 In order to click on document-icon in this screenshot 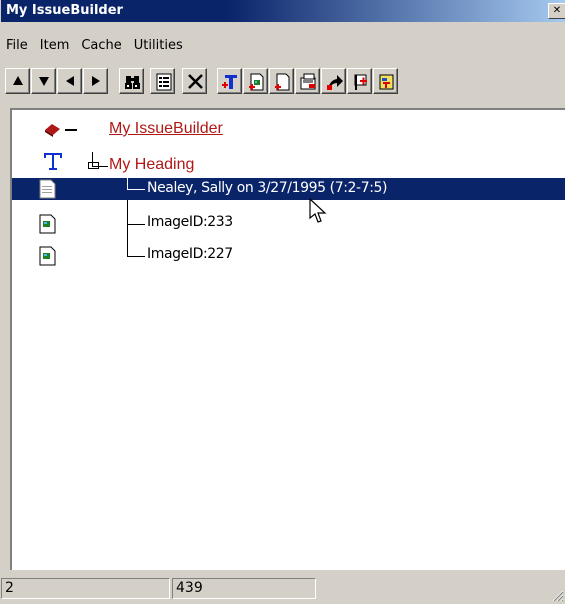, I will do `click(47, 189)`.